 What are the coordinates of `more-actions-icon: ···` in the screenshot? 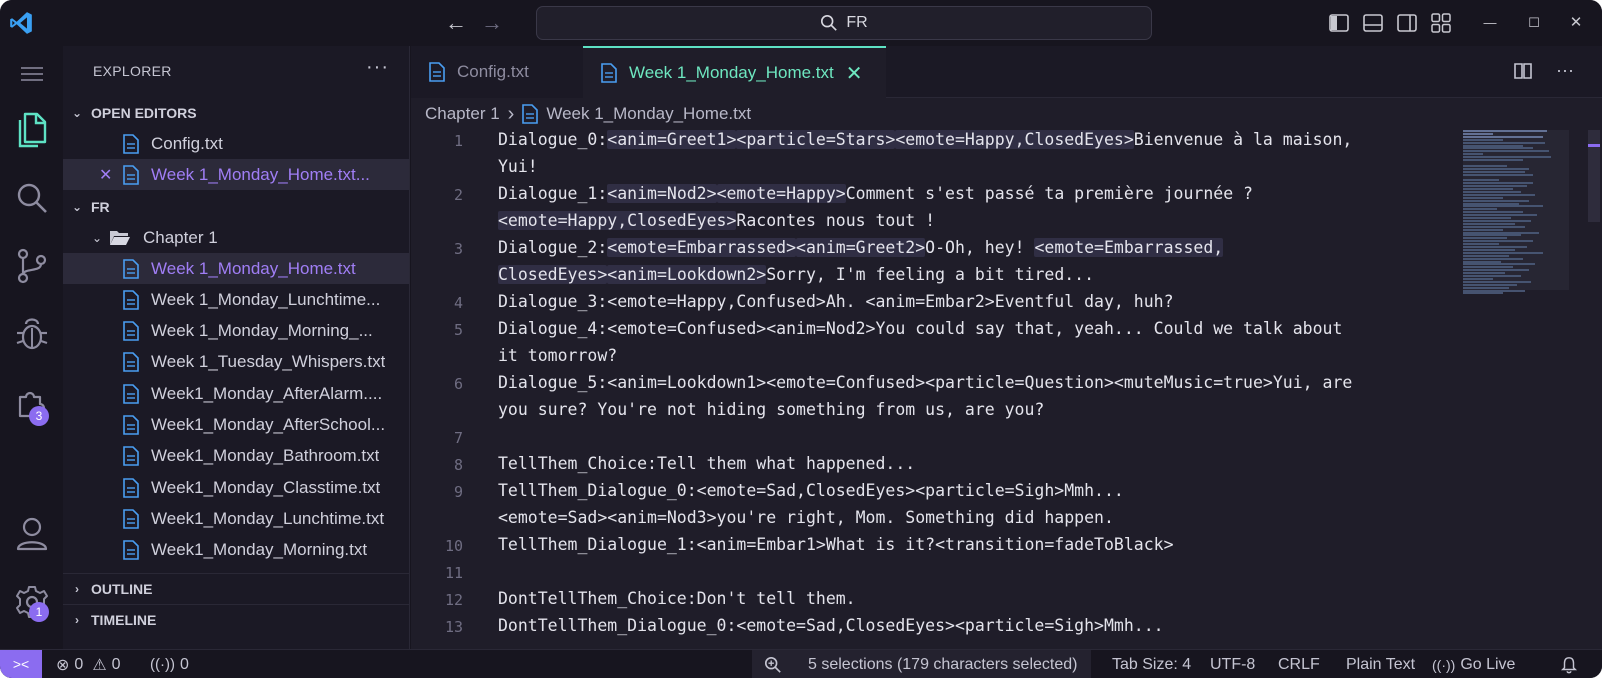 It's located at (1565, 71).